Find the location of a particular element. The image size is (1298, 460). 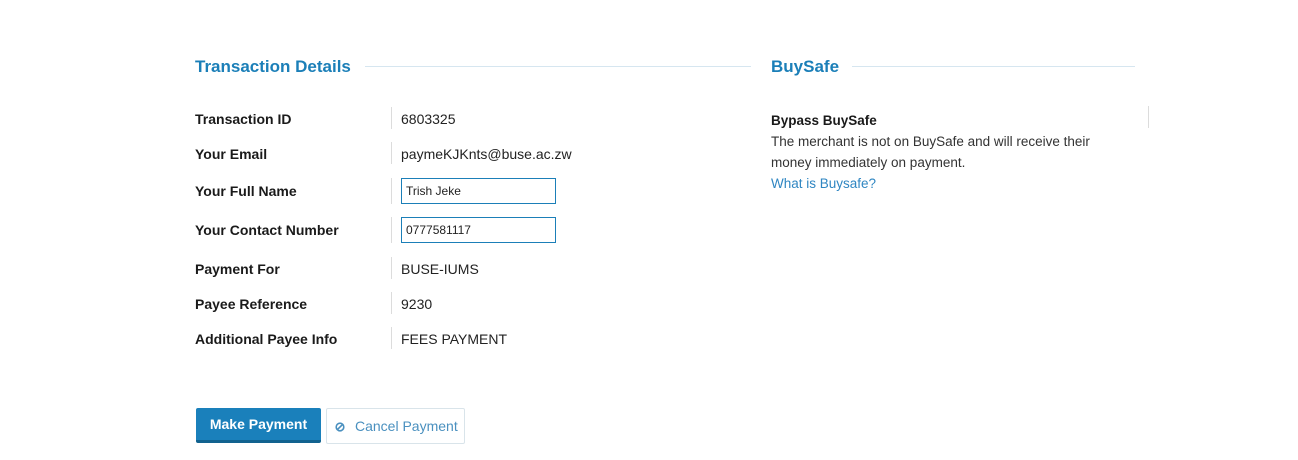

email-label: Your Email is located at coordinates (231, 154).